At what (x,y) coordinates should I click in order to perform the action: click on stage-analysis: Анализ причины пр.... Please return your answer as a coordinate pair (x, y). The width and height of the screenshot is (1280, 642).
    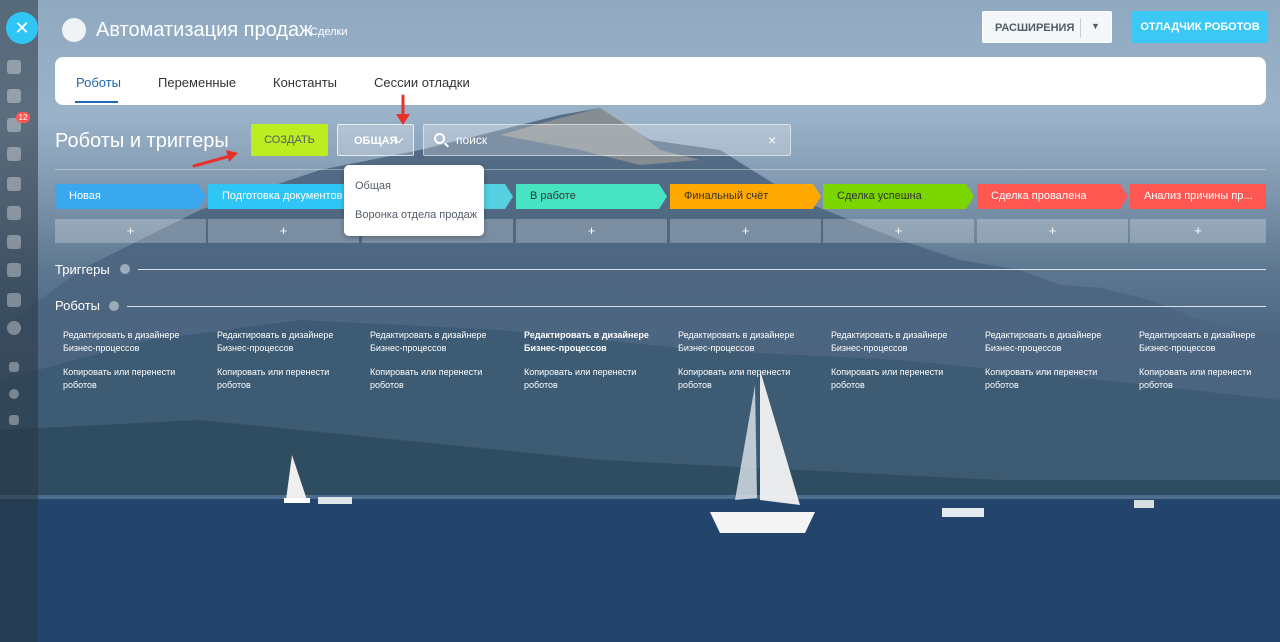
    Looking at the image, I should click on (1198, 196).